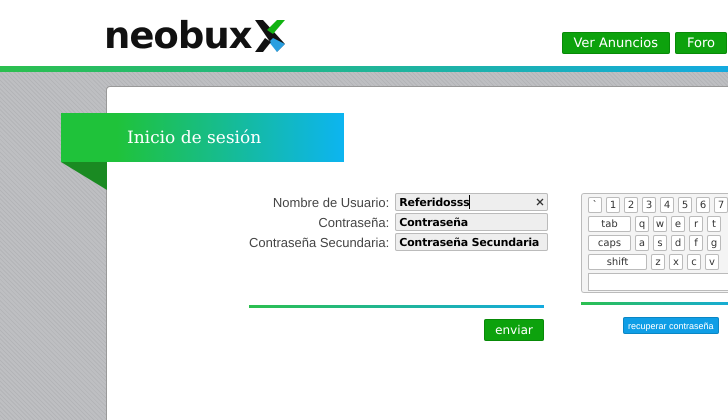 The width and height of the screenshot is (728, 420). Describe the element at coordinates (613, 205) in the screenshot. I see `keyboard-key: 1` at that location.